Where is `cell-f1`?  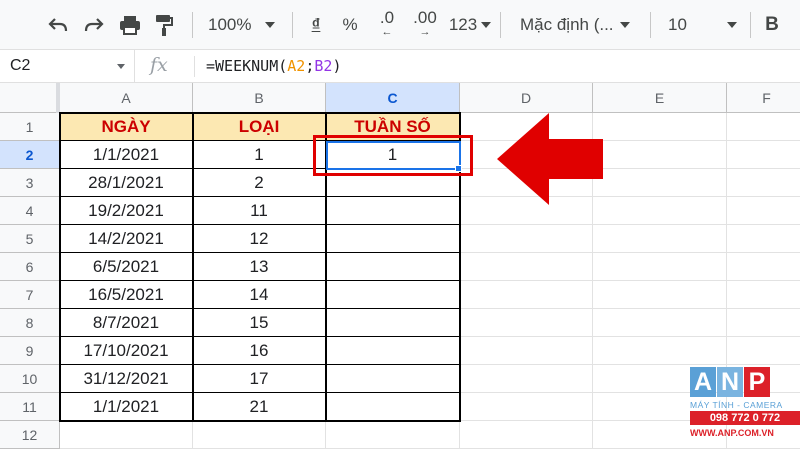
cell-f1 is located at coordinates (763, 127).